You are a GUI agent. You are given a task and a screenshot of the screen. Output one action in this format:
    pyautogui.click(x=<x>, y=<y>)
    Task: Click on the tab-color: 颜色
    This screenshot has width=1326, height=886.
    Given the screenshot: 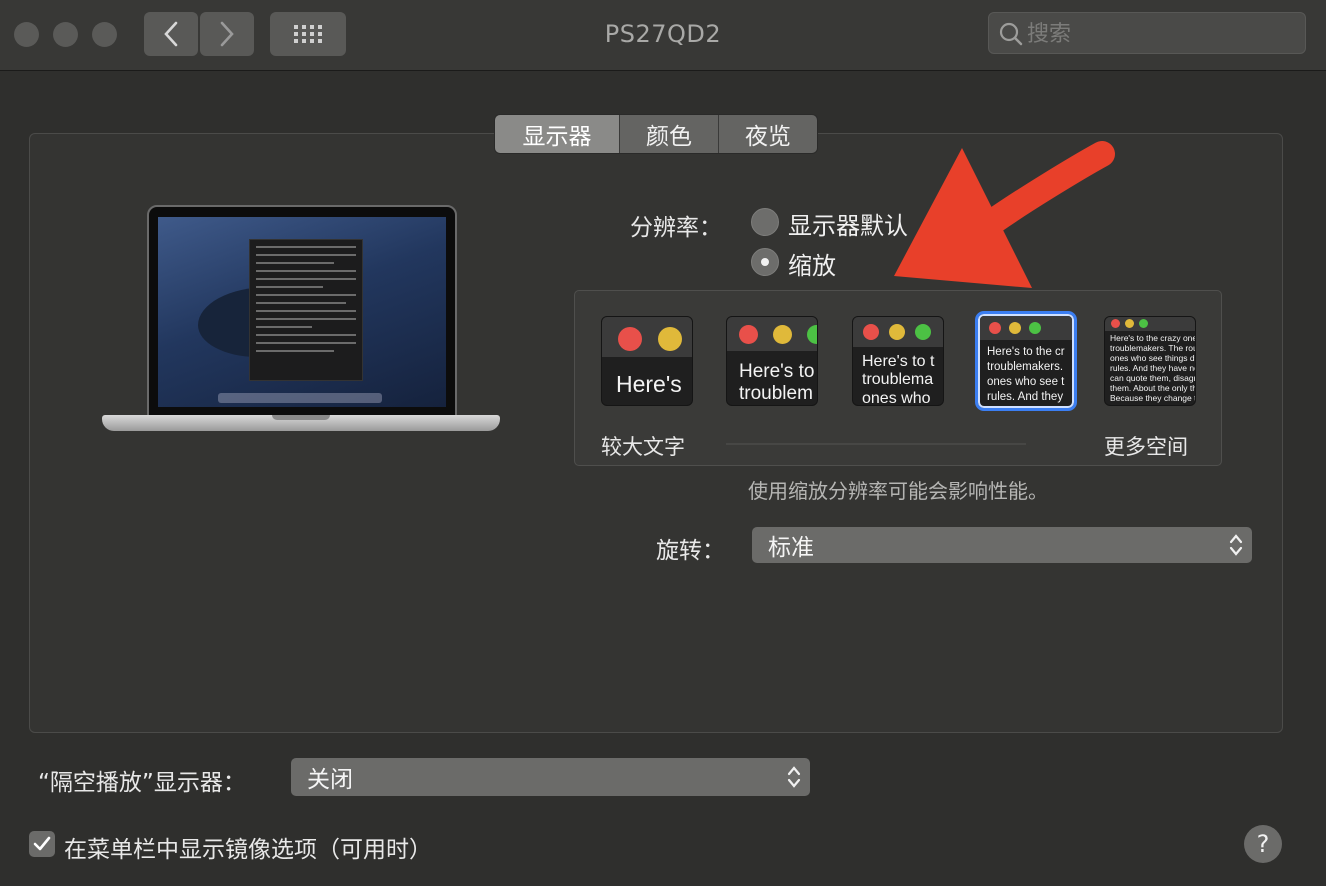 What is the action you would take?
    pyautogui.click(x=669, y=134)
    